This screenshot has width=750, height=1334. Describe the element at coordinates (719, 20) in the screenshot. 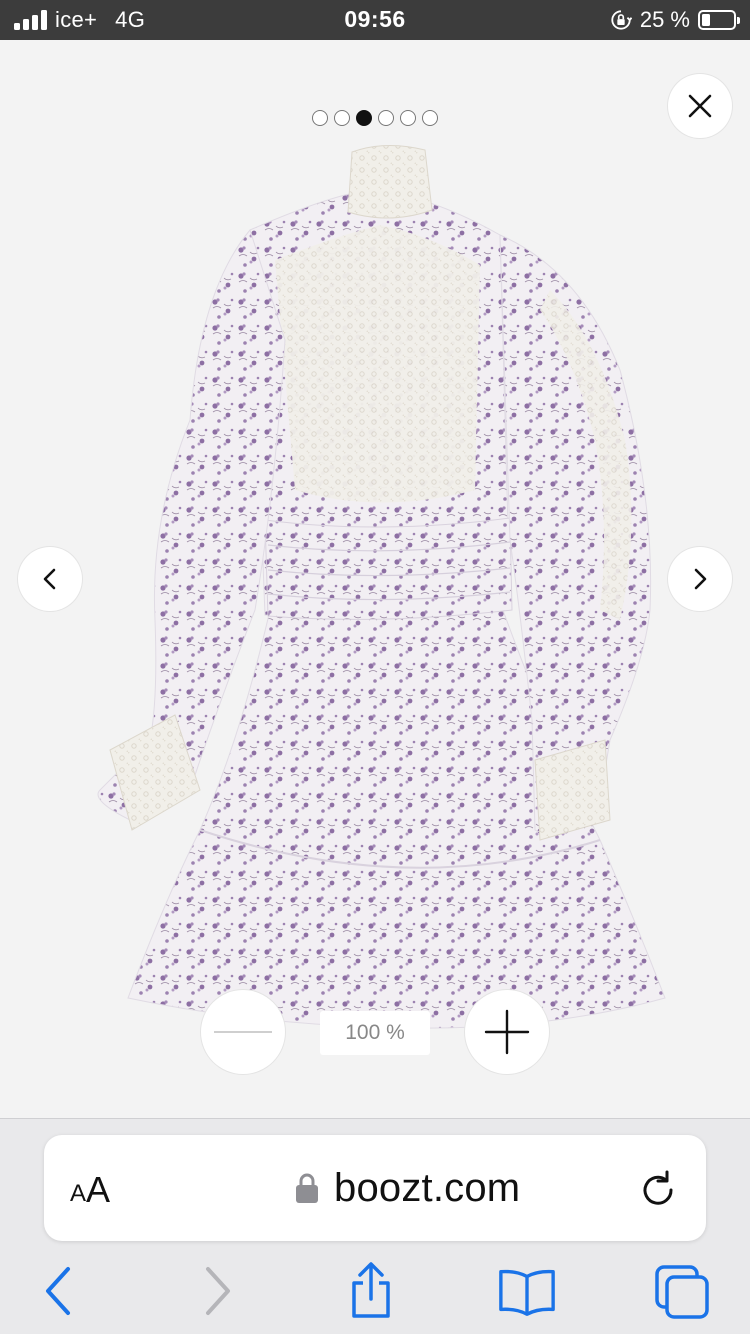

I see `battery-icon` at that location.